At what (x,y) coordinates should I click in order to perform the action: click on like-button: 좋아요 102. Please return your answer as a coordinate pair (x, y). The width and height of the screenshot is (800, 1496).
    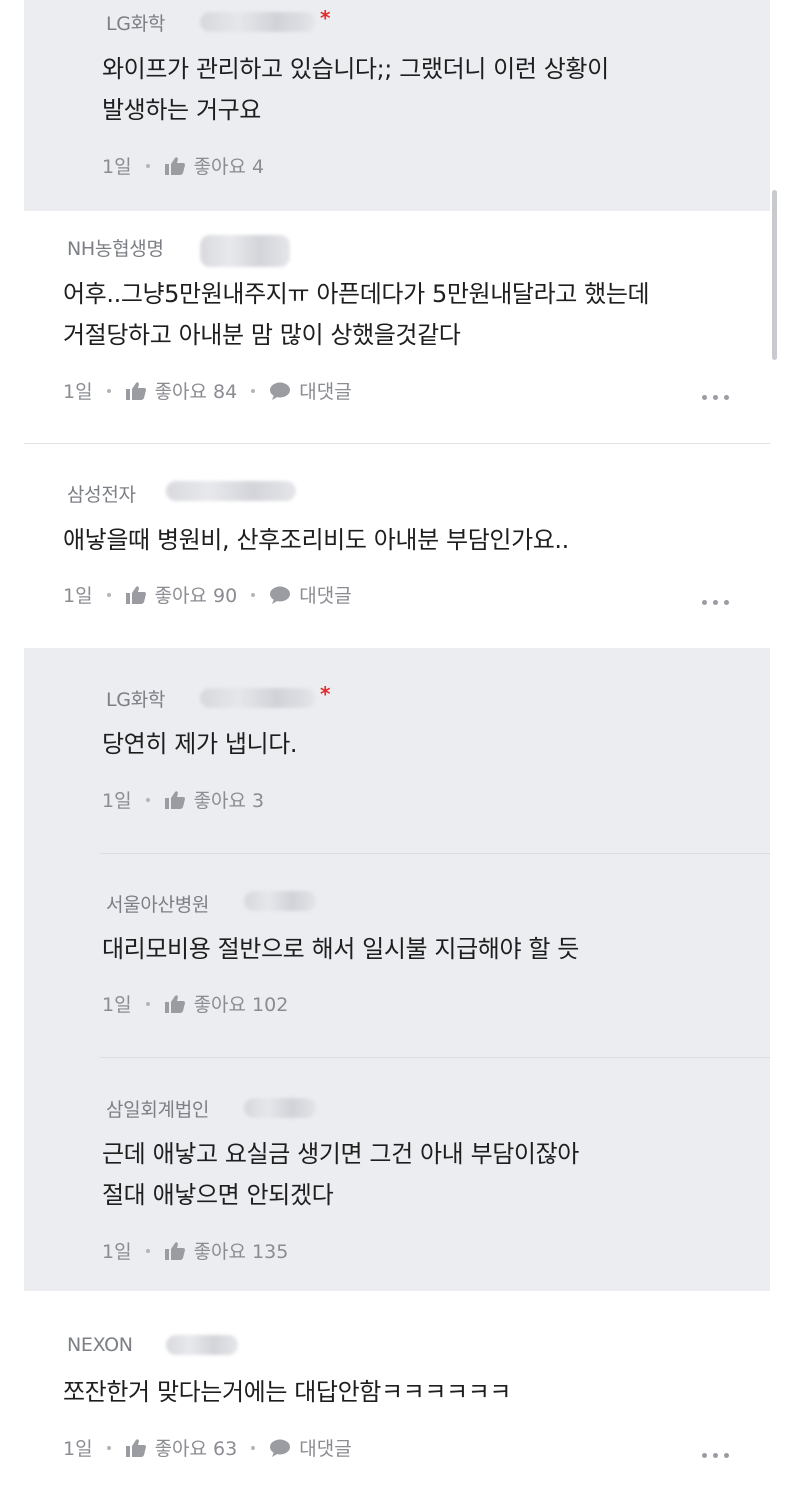
    Looking at the image, I should click on (226, 1003).